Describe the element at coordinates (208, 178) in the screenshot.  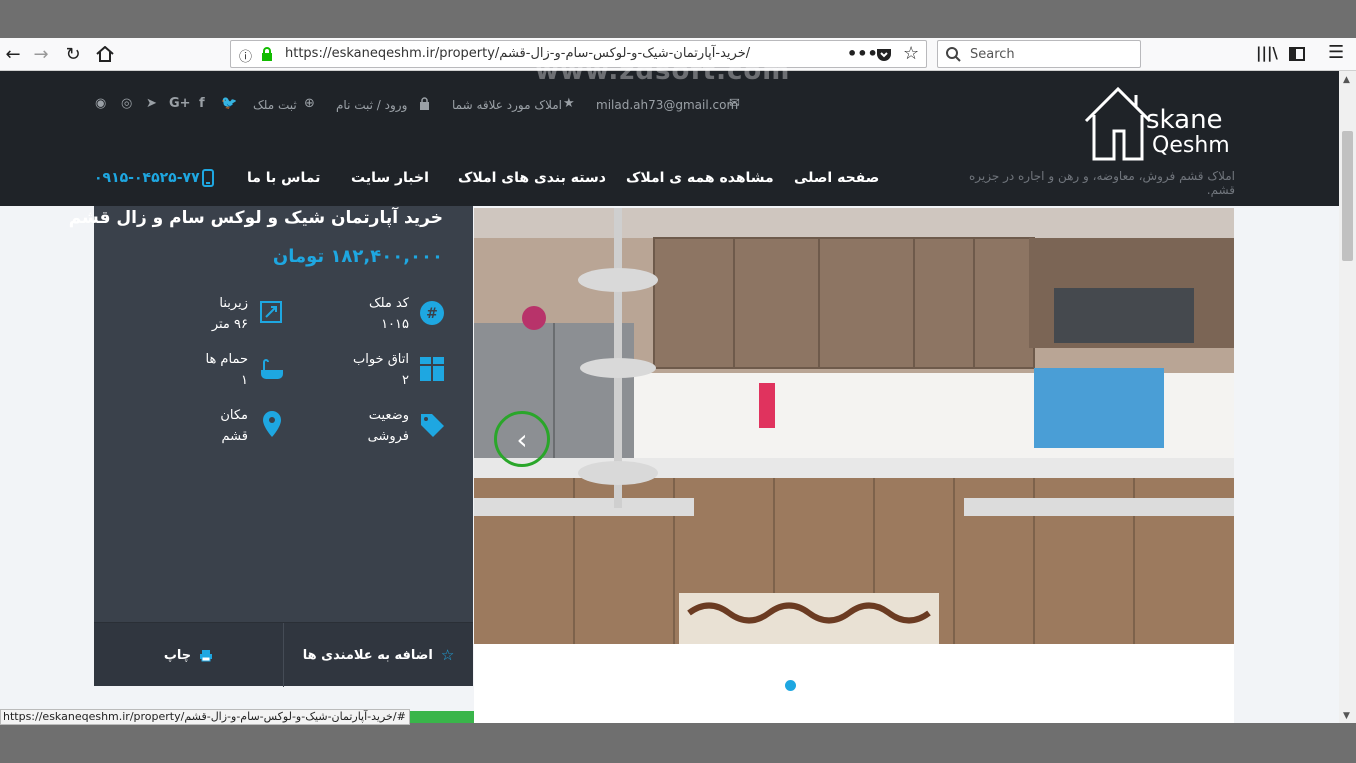
I see `mobile-phone-icon` at that location.